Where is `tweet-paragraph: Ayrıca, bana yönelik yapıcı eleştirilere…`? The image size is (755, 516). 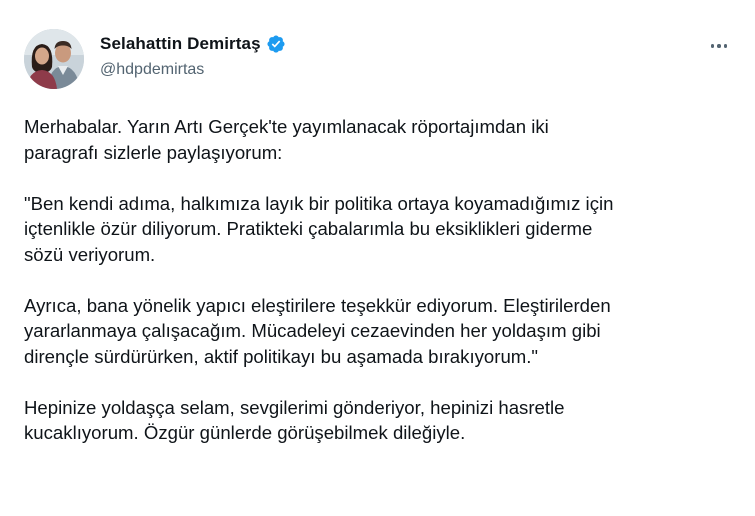
tweet-paragraph: Ayrıca, bana yönelik yapıcı eleştirilere… is located at coordinates (317, 330).